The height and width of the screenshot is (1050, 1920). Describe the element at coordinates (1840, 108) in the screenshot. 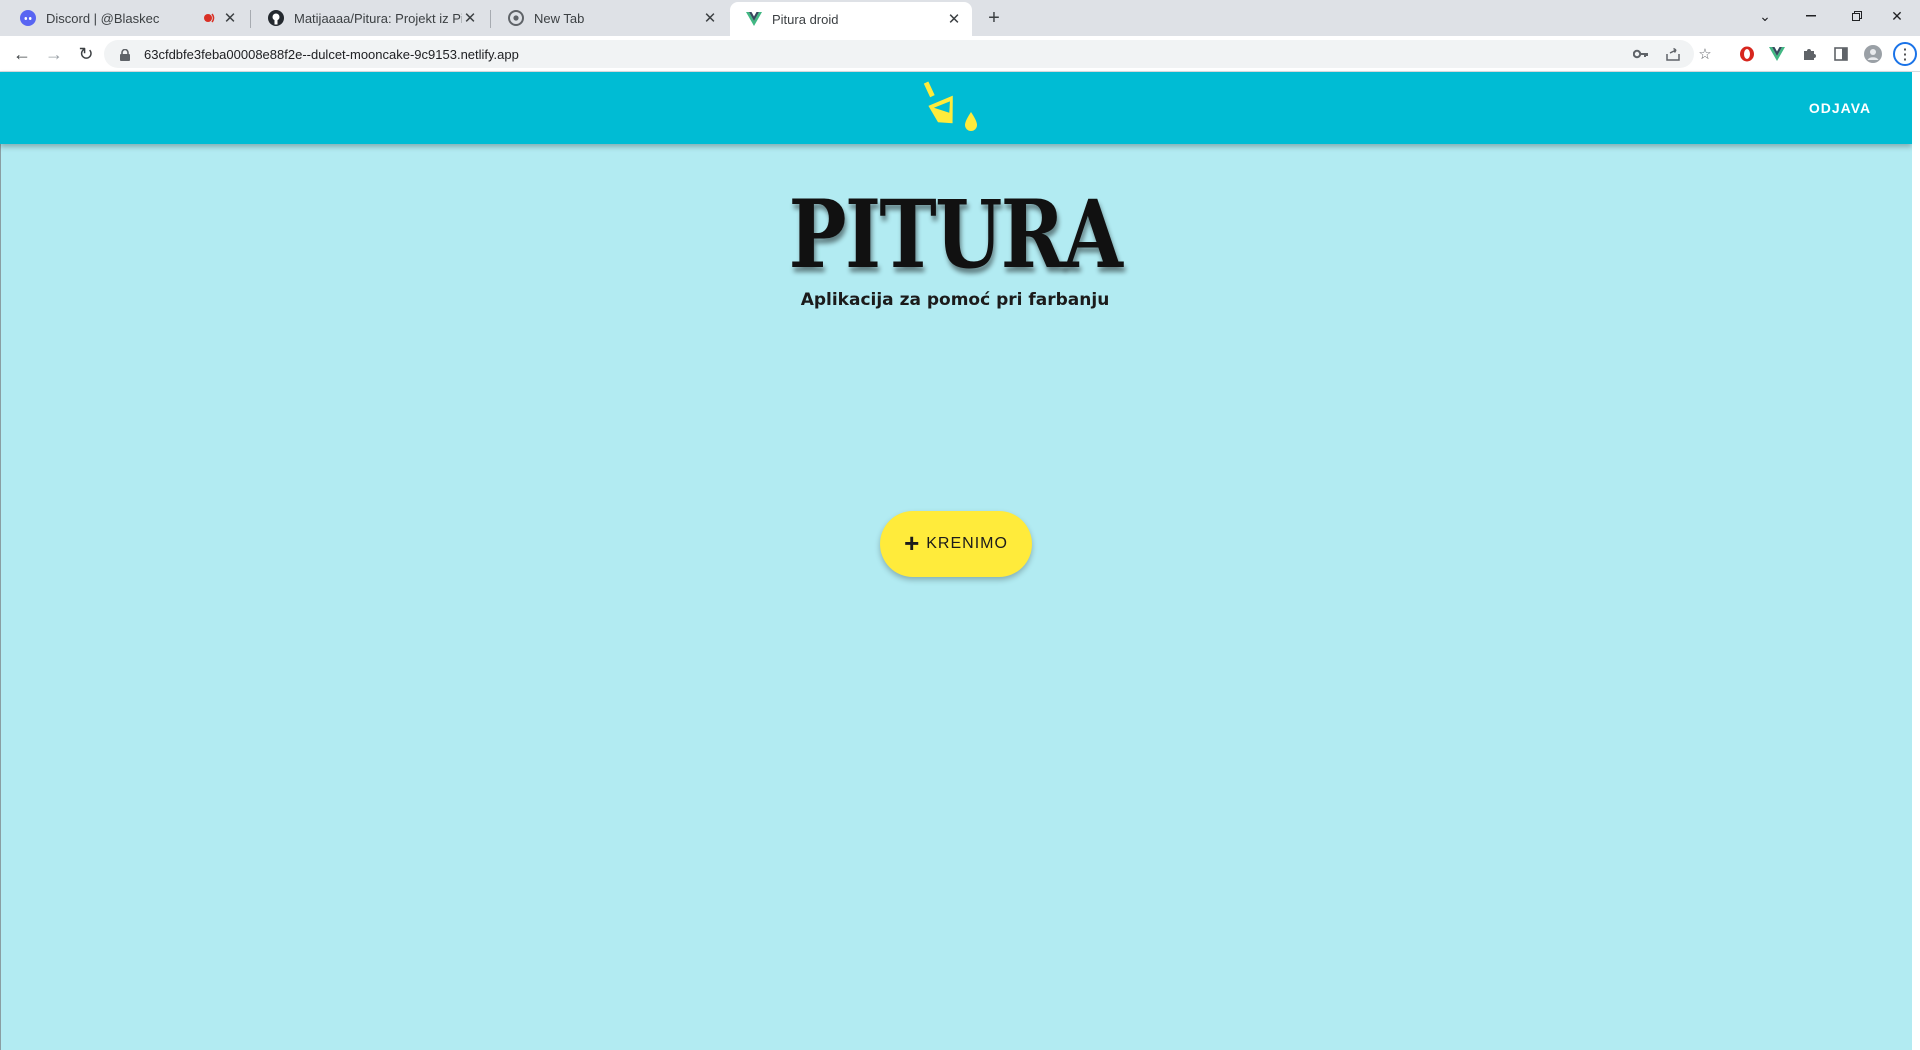

I see `logout-button: ODJAVA` at that location.